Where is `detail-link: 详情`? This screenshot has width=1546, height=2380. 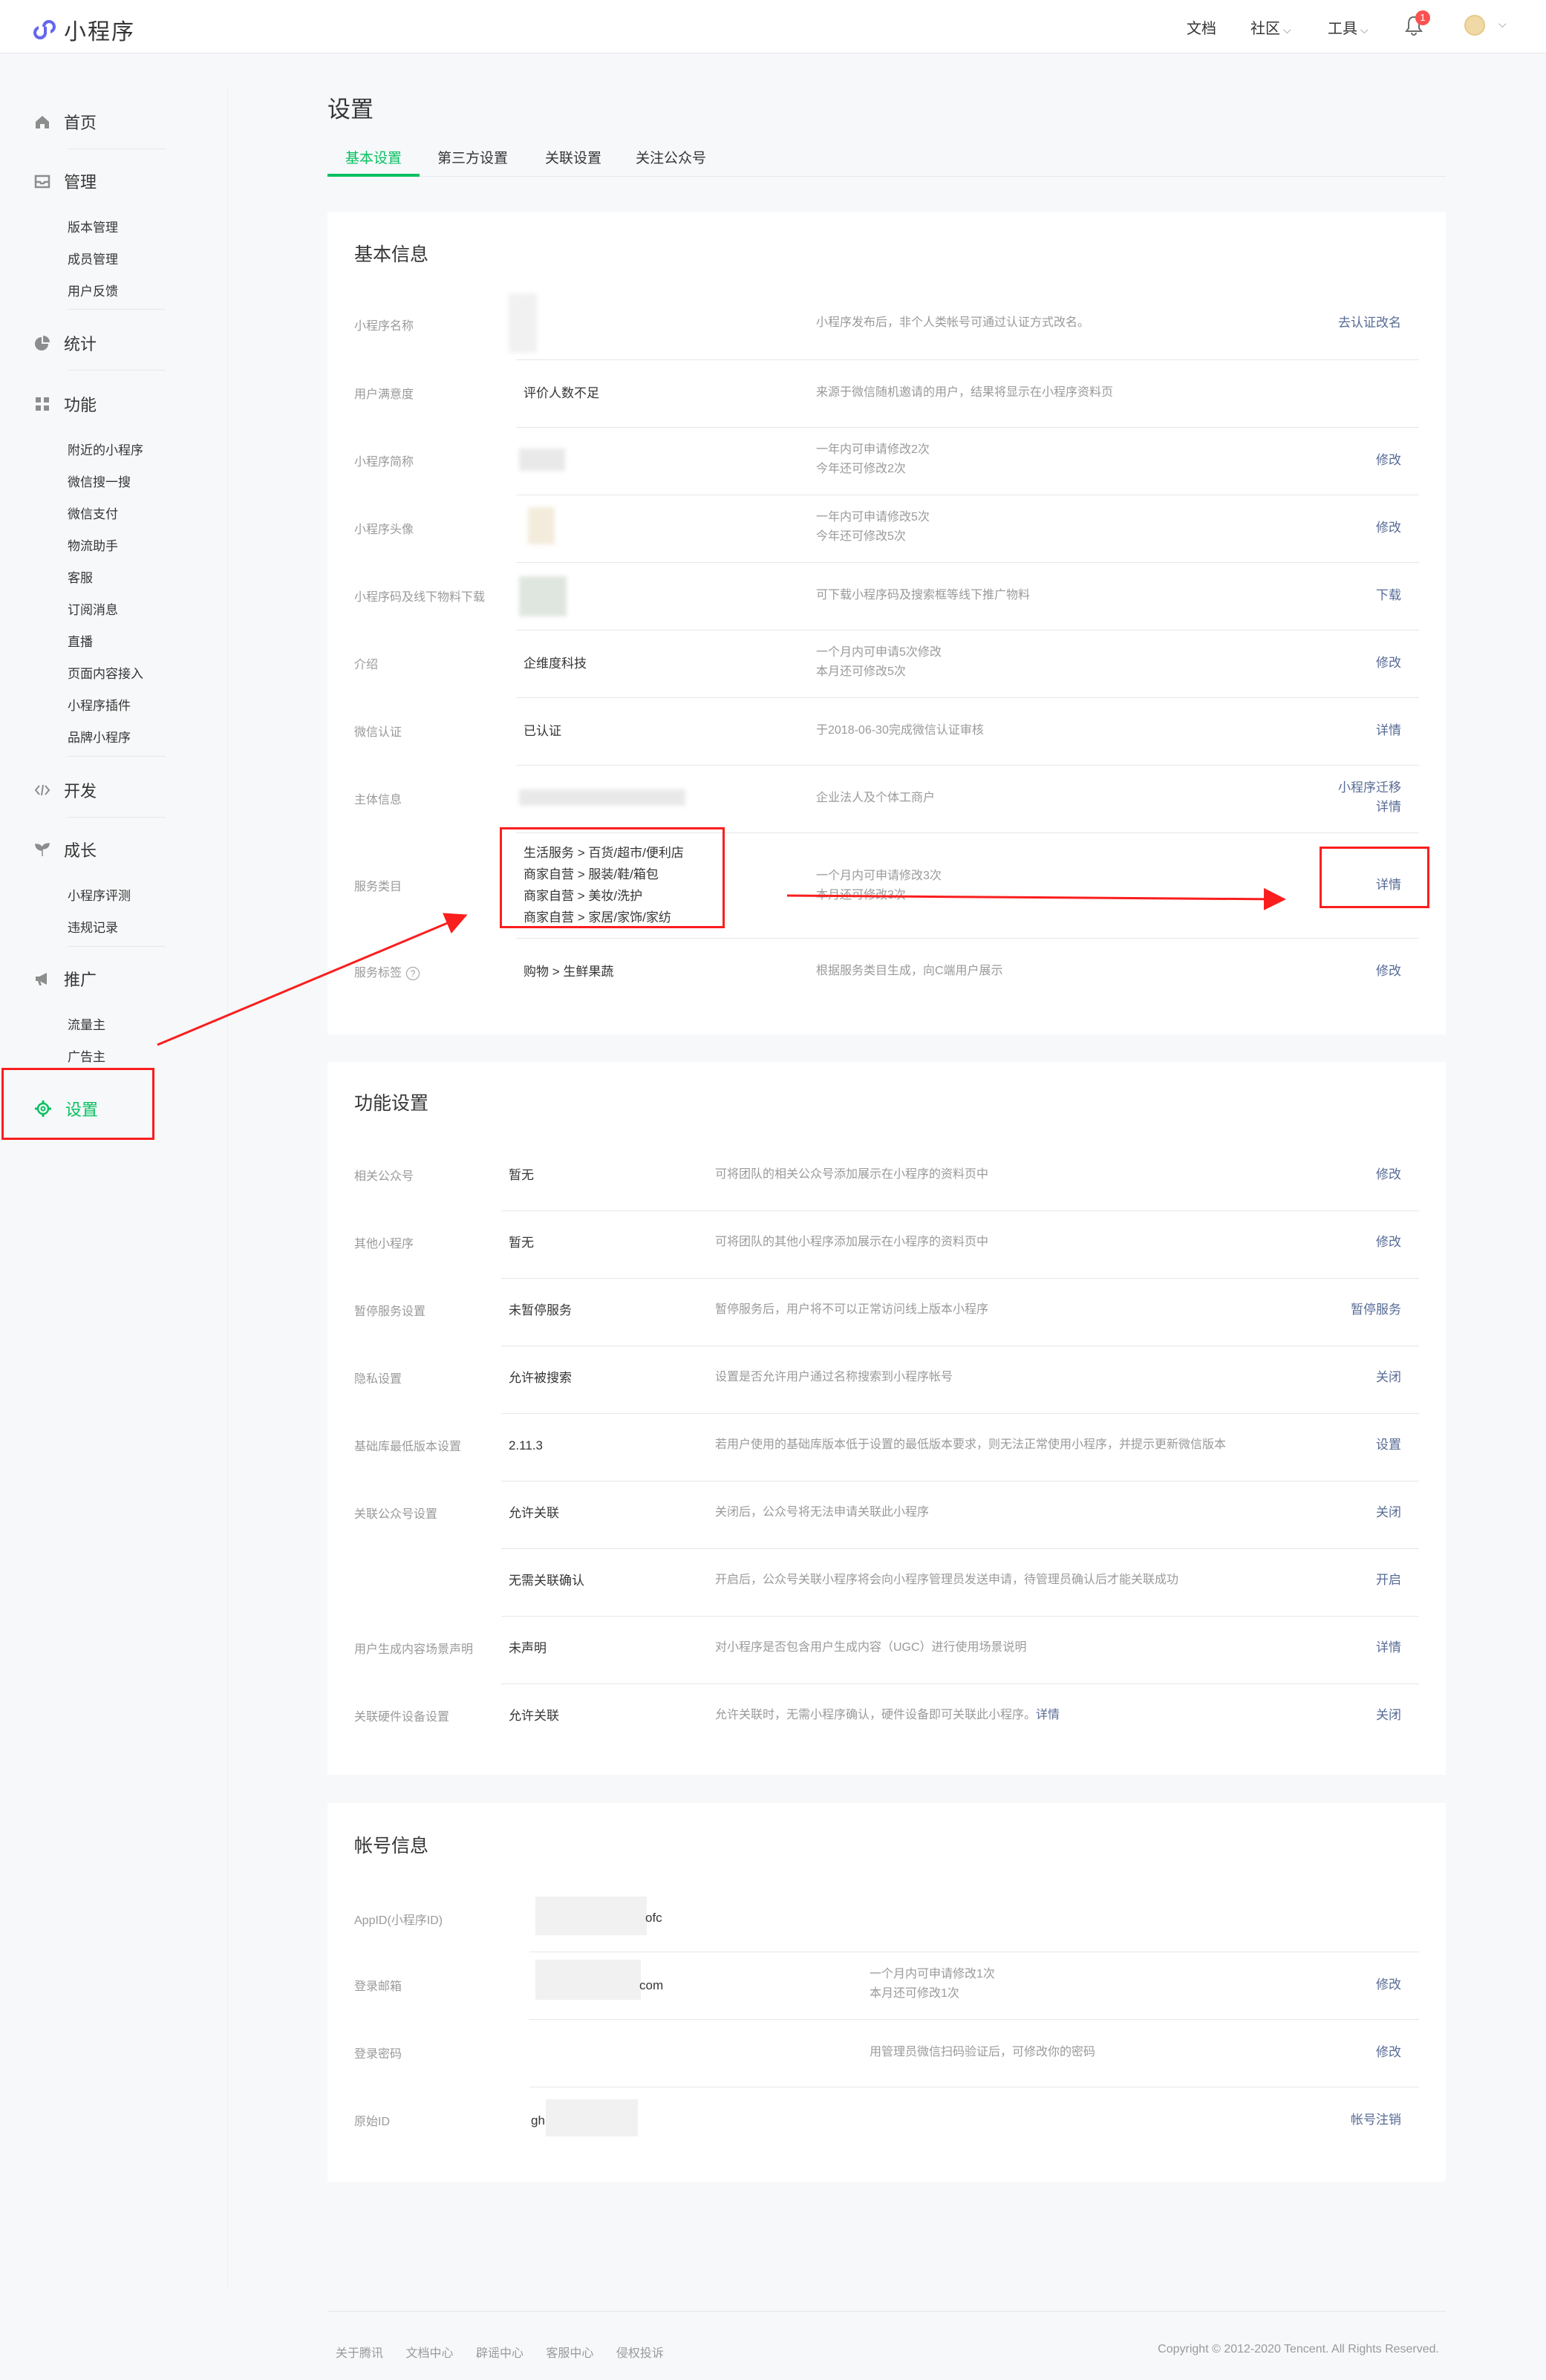 detail-link: 详情 is located at coordinates (1388, 1648).